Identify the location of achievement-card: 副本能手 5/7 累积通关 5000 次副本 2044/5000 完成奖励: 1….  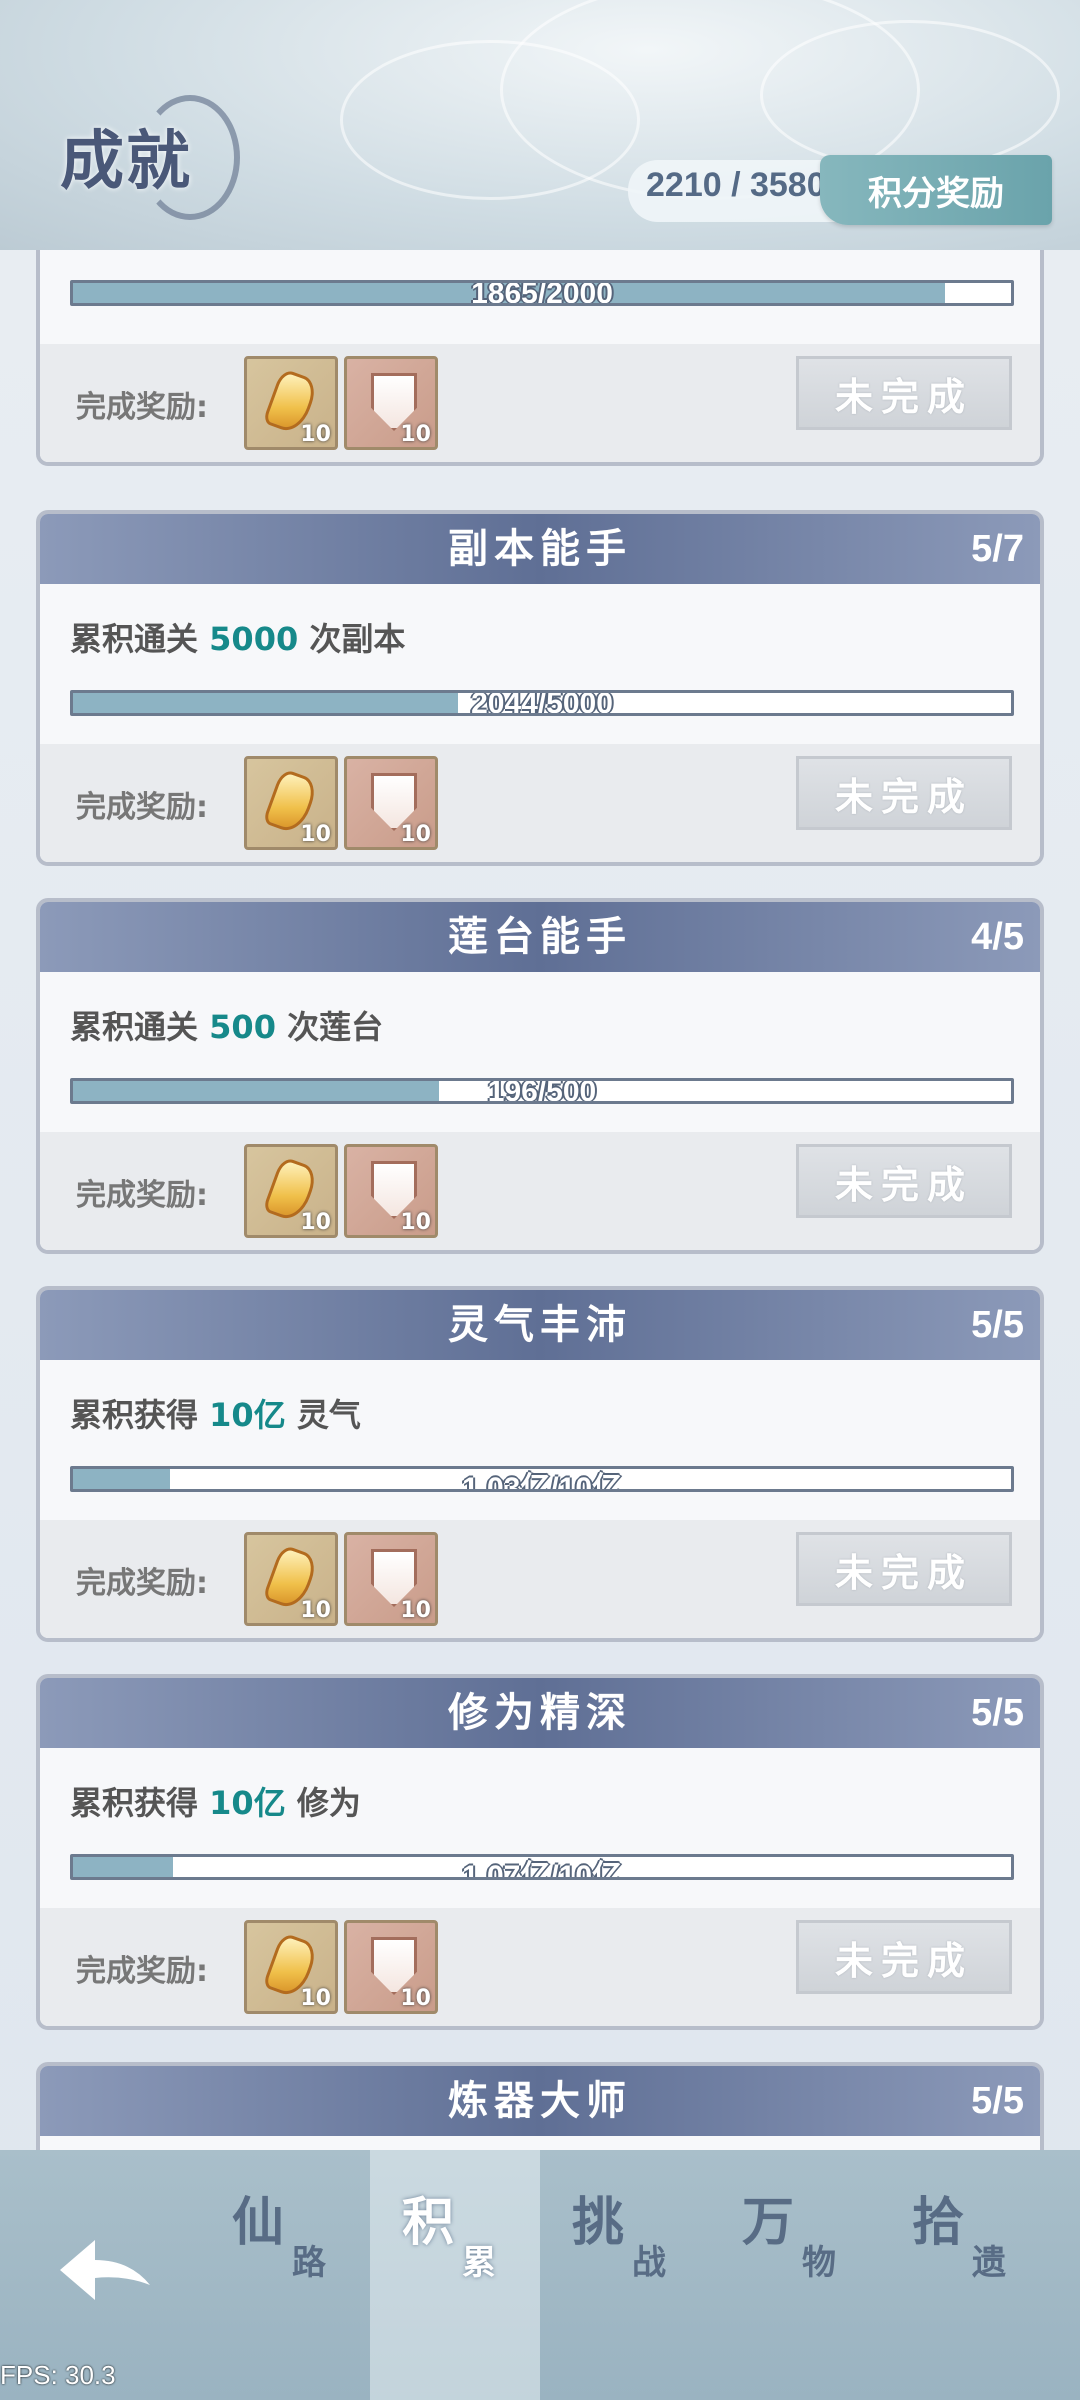
(540, 688).